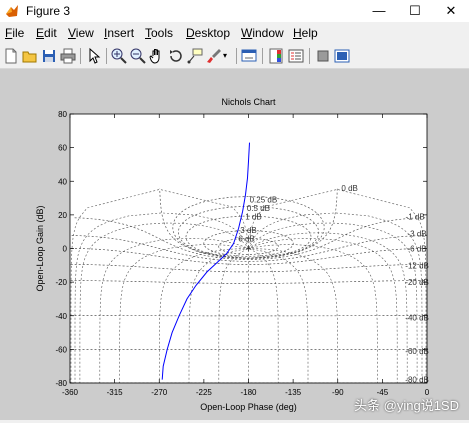 The width and height of the screenshot is (469, 423). I want to click on grid-label: -1 dB, so click(415, 217).